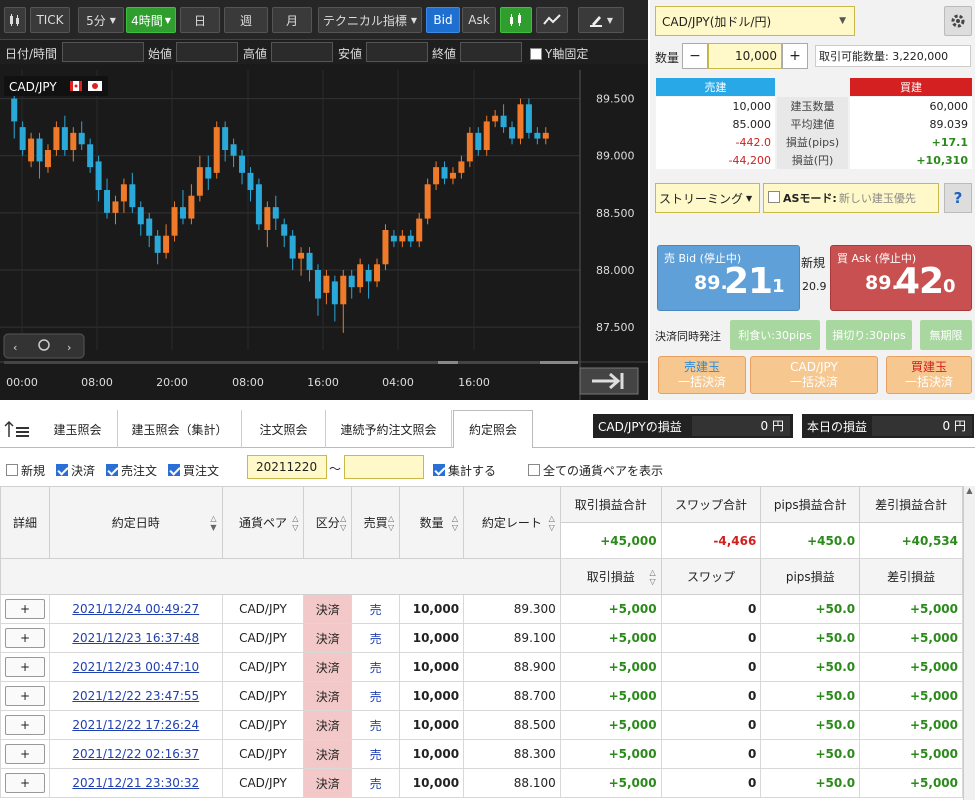 Image resolution: width=975 pixels, height=800 pixels. Describe the element at coordinates (370, 20) in the screenshot. I see `technical-indicator-select: テクニカル指標 ▼` at that location.